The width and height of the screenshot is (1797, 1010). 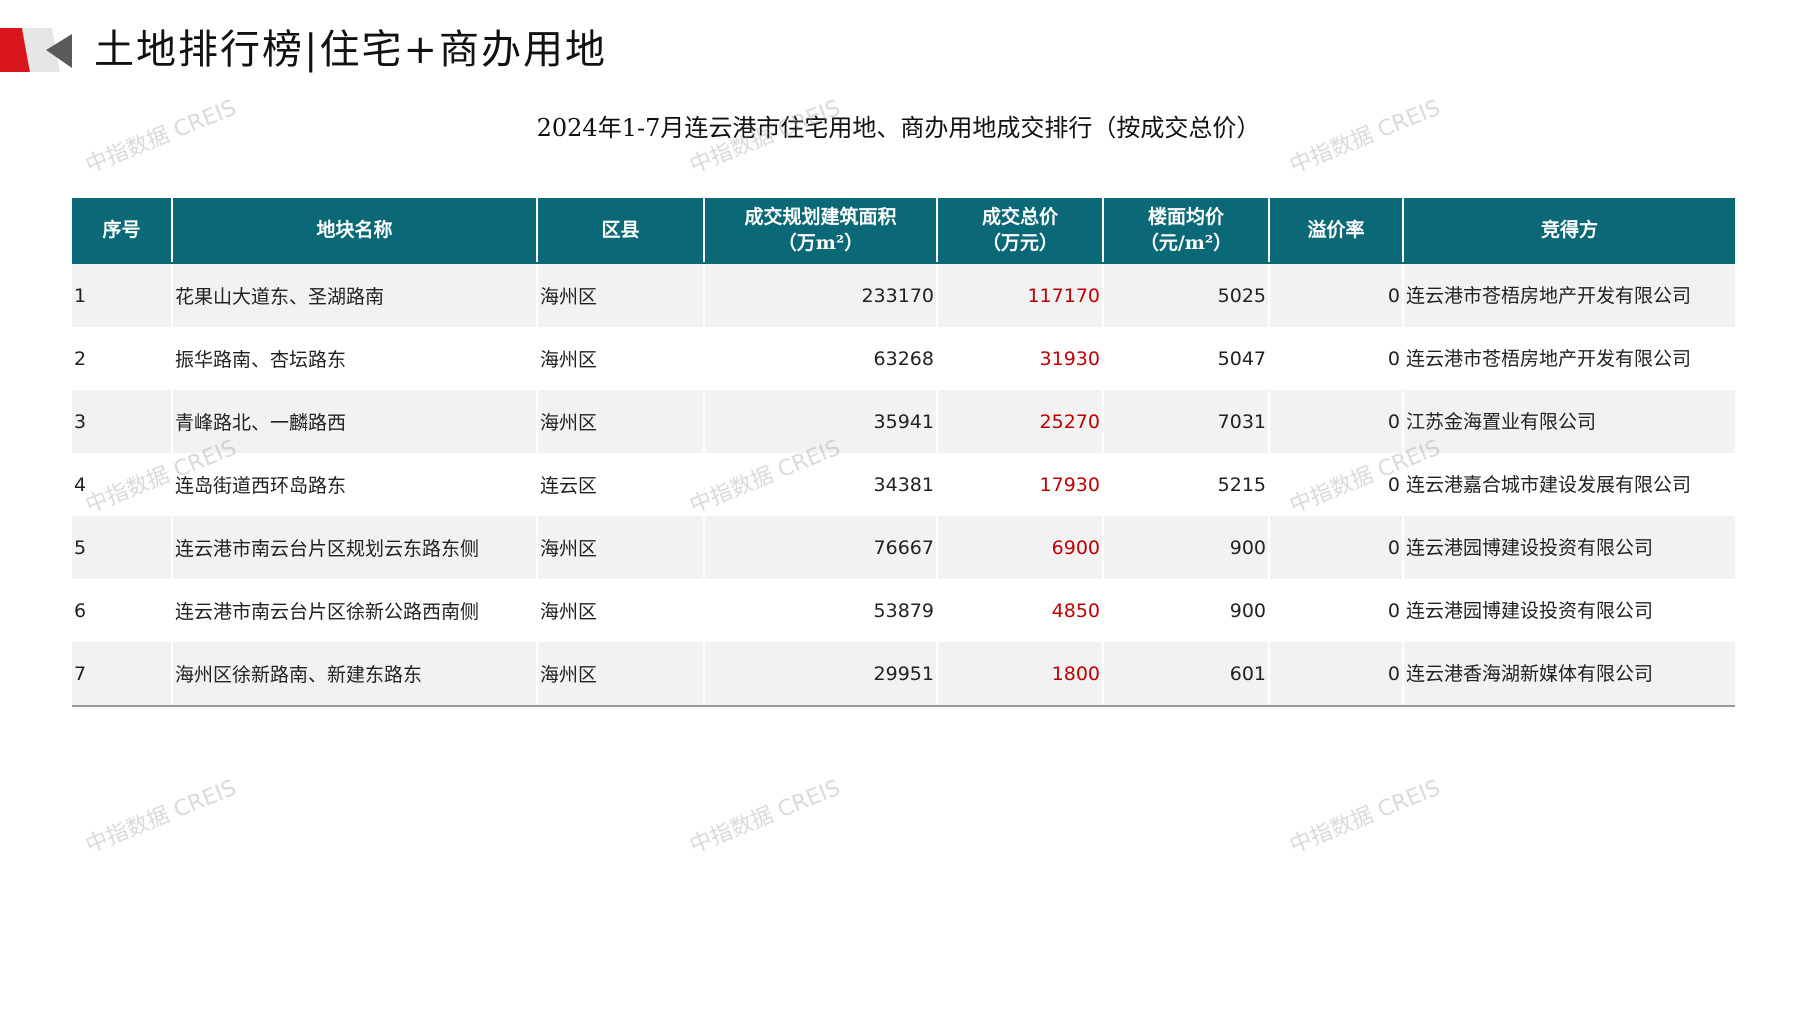 I want to click on rank-cell: 2, so click(x=122, y=358).